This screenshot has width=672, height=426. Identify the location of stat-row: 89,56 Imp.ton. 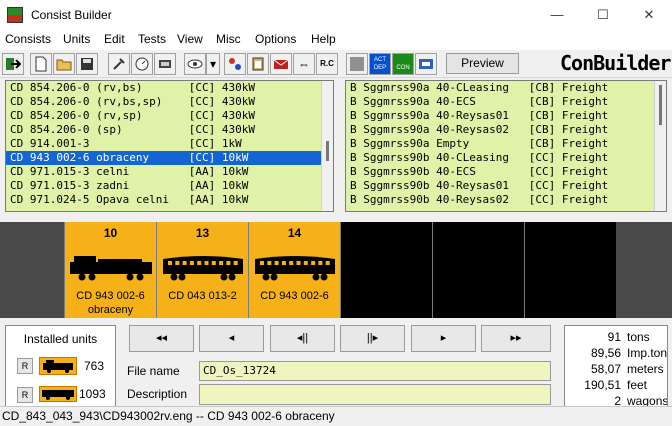
(616, 354).